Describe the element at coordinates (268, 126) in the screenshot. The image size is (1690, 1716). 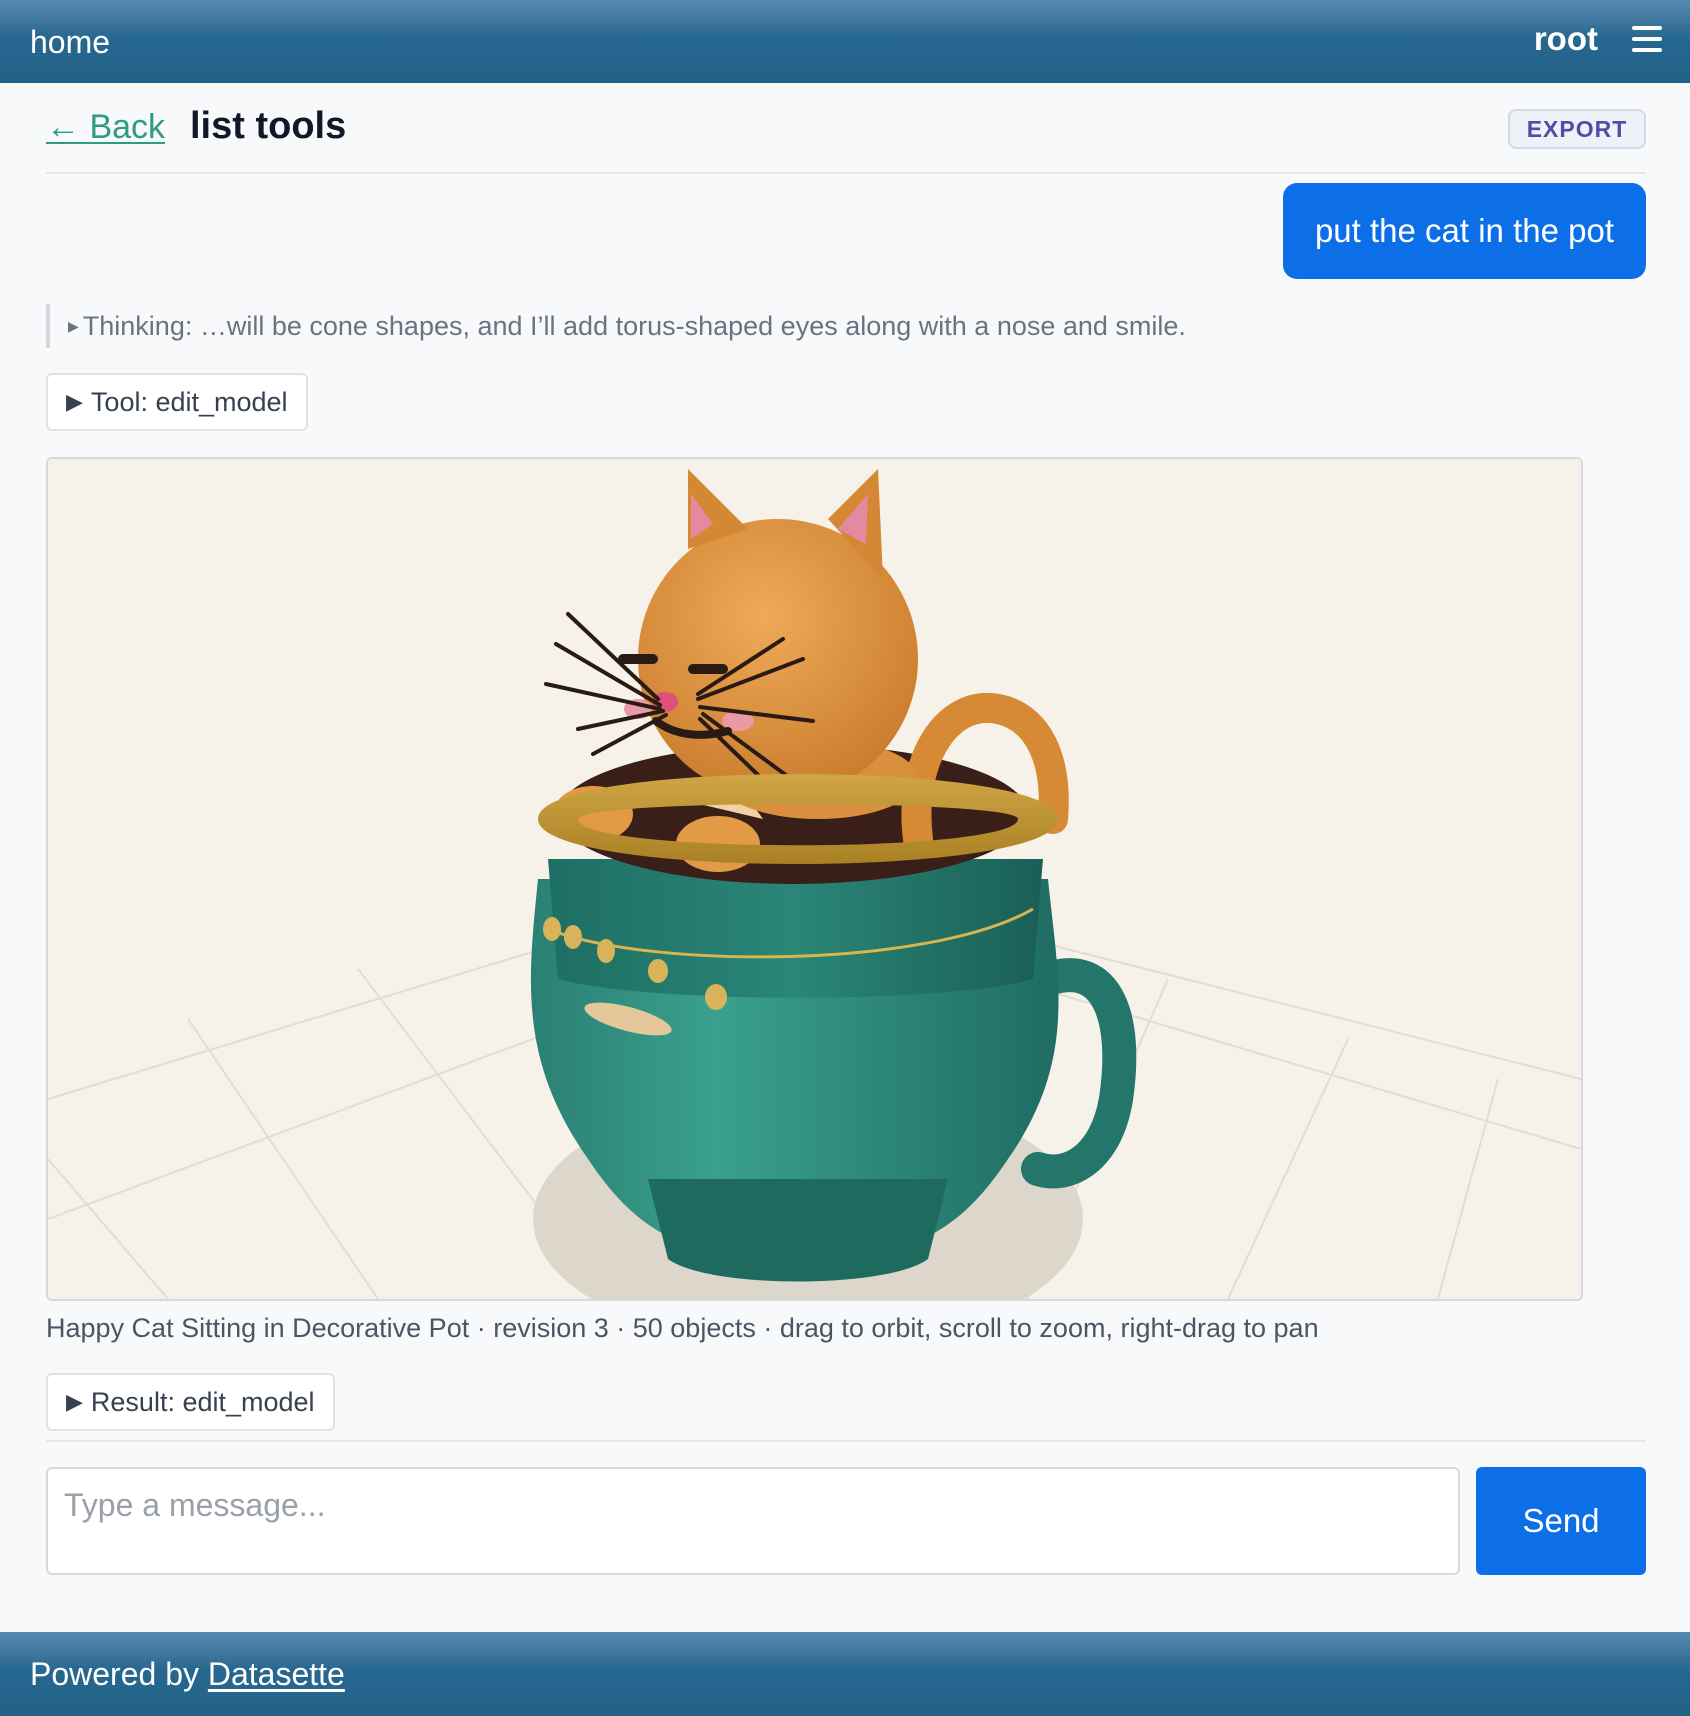
I see `page-title: list tools` at that location.